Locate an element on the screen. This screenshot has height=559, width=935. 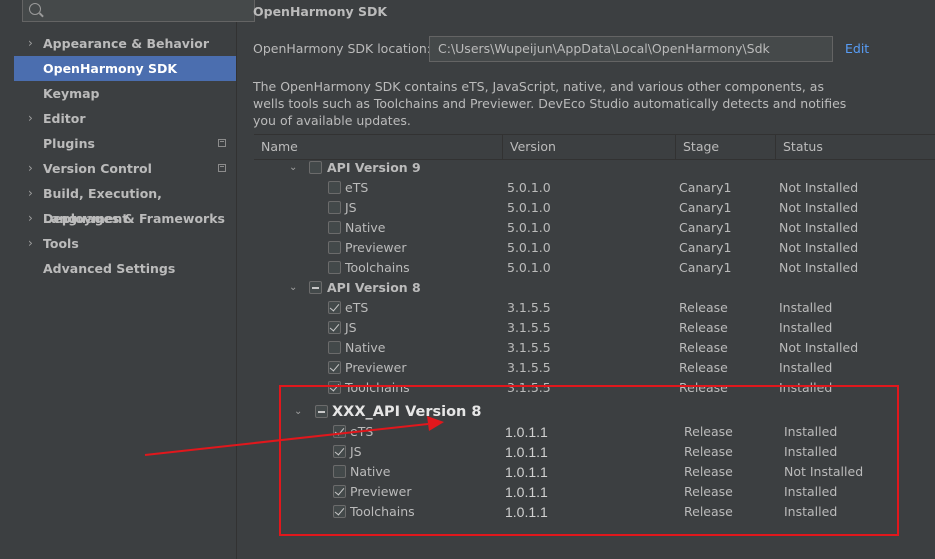
sidebar-item-label: Appearance & Behavior is located at coordinates (126, 43).